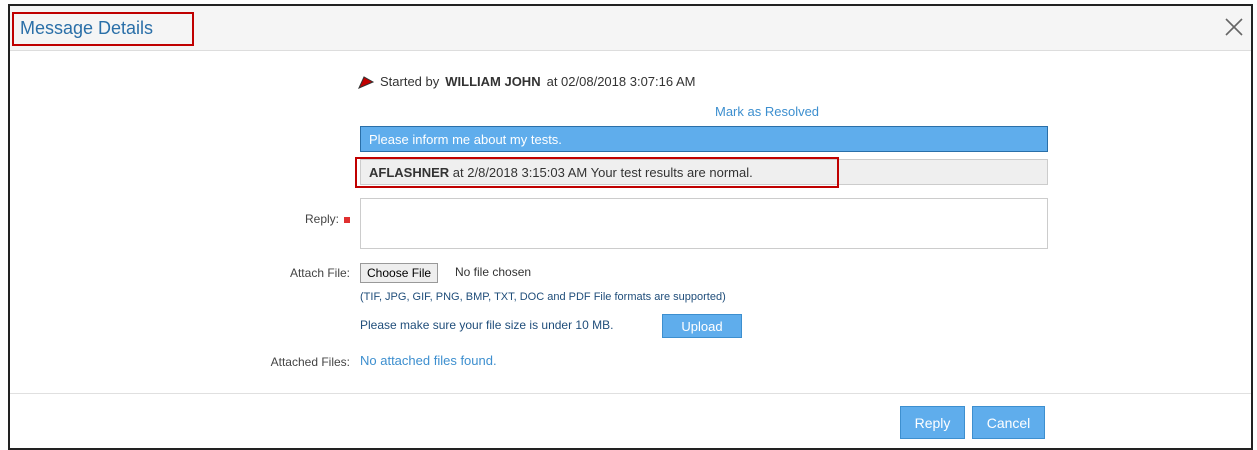 The height and width of the screenshot is (450, 1257). I want to click on reply-label-row: Reply:, so click(315, 219).